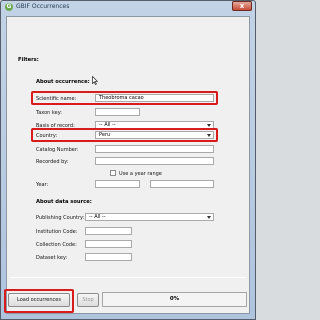  Describe the element at coordinates (128, 277) in the screenshot. I see `button-bar-separator` at that location.